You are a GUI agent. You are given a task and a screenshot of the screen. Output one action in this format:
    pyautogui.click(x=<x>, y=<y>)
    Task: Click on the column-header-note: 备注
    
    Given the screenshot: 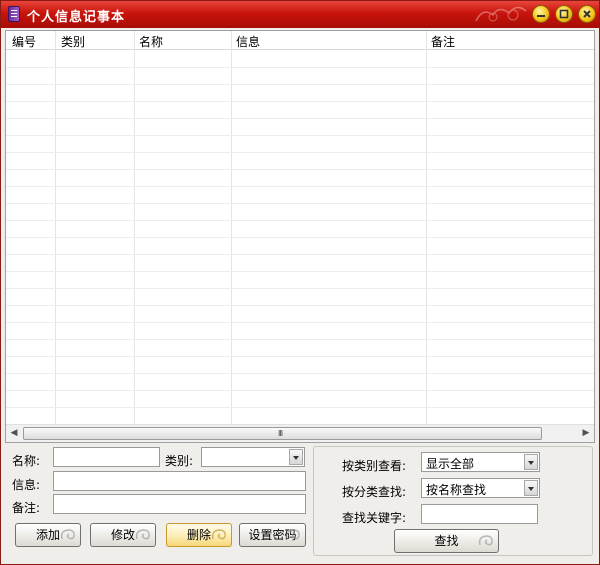 What is the action you would take?
    pyautogui.click(x=443, y=41)
    